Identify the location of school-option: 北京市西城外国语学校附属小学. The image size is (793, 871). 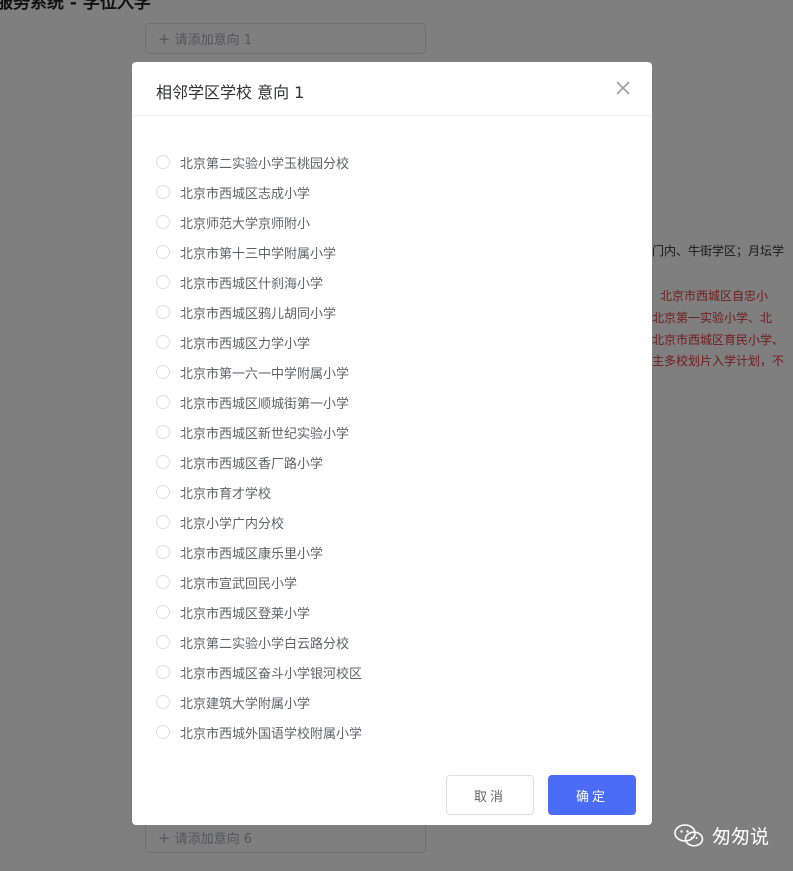
(259, 732).